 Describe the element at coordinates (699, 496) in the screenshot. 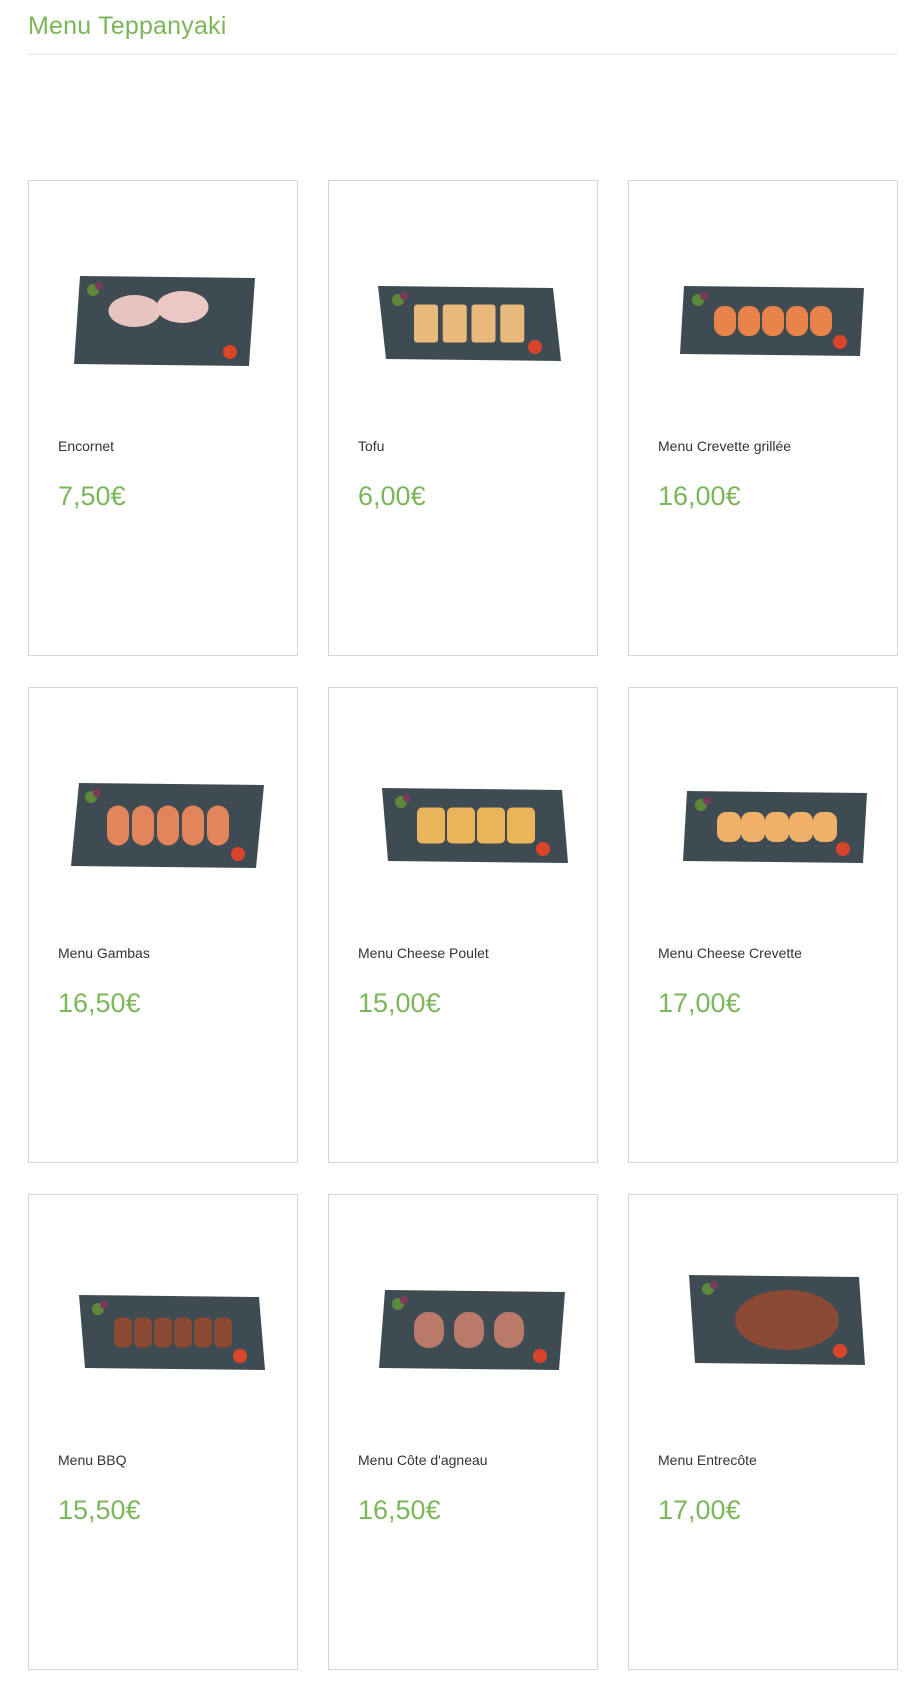

I see `menu-item-price: 16,00€` at that location.